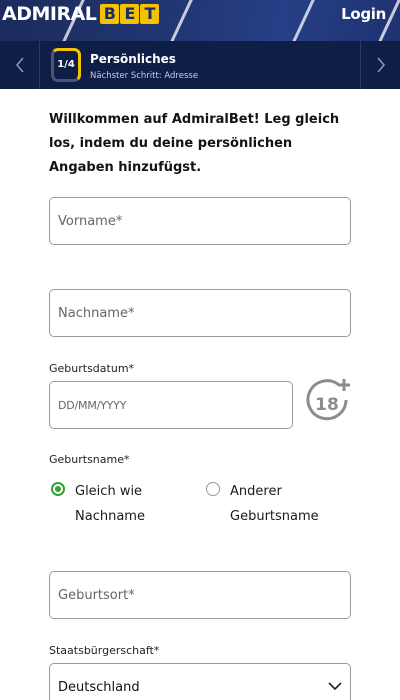 This screenshot has width=400, height=700. I want to click on citizenship-label: Staatsbürgerschaft*, so click(104, 650).